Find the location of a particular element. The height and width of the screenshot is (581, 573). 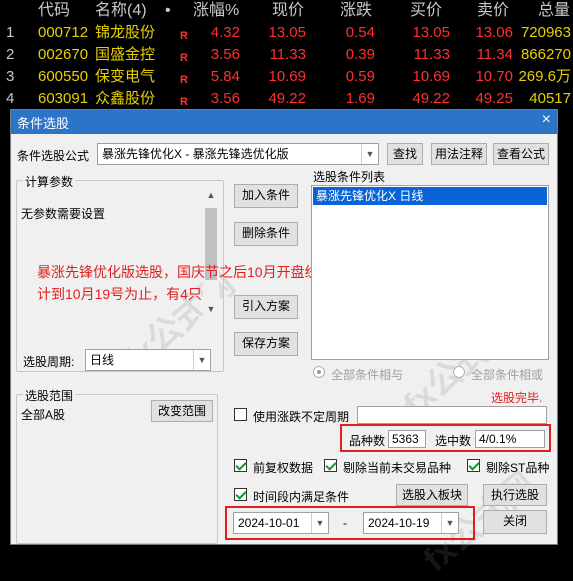

exclude-untraded-label: 剔除当前未交易品种 is located at coordinates (397, 468).